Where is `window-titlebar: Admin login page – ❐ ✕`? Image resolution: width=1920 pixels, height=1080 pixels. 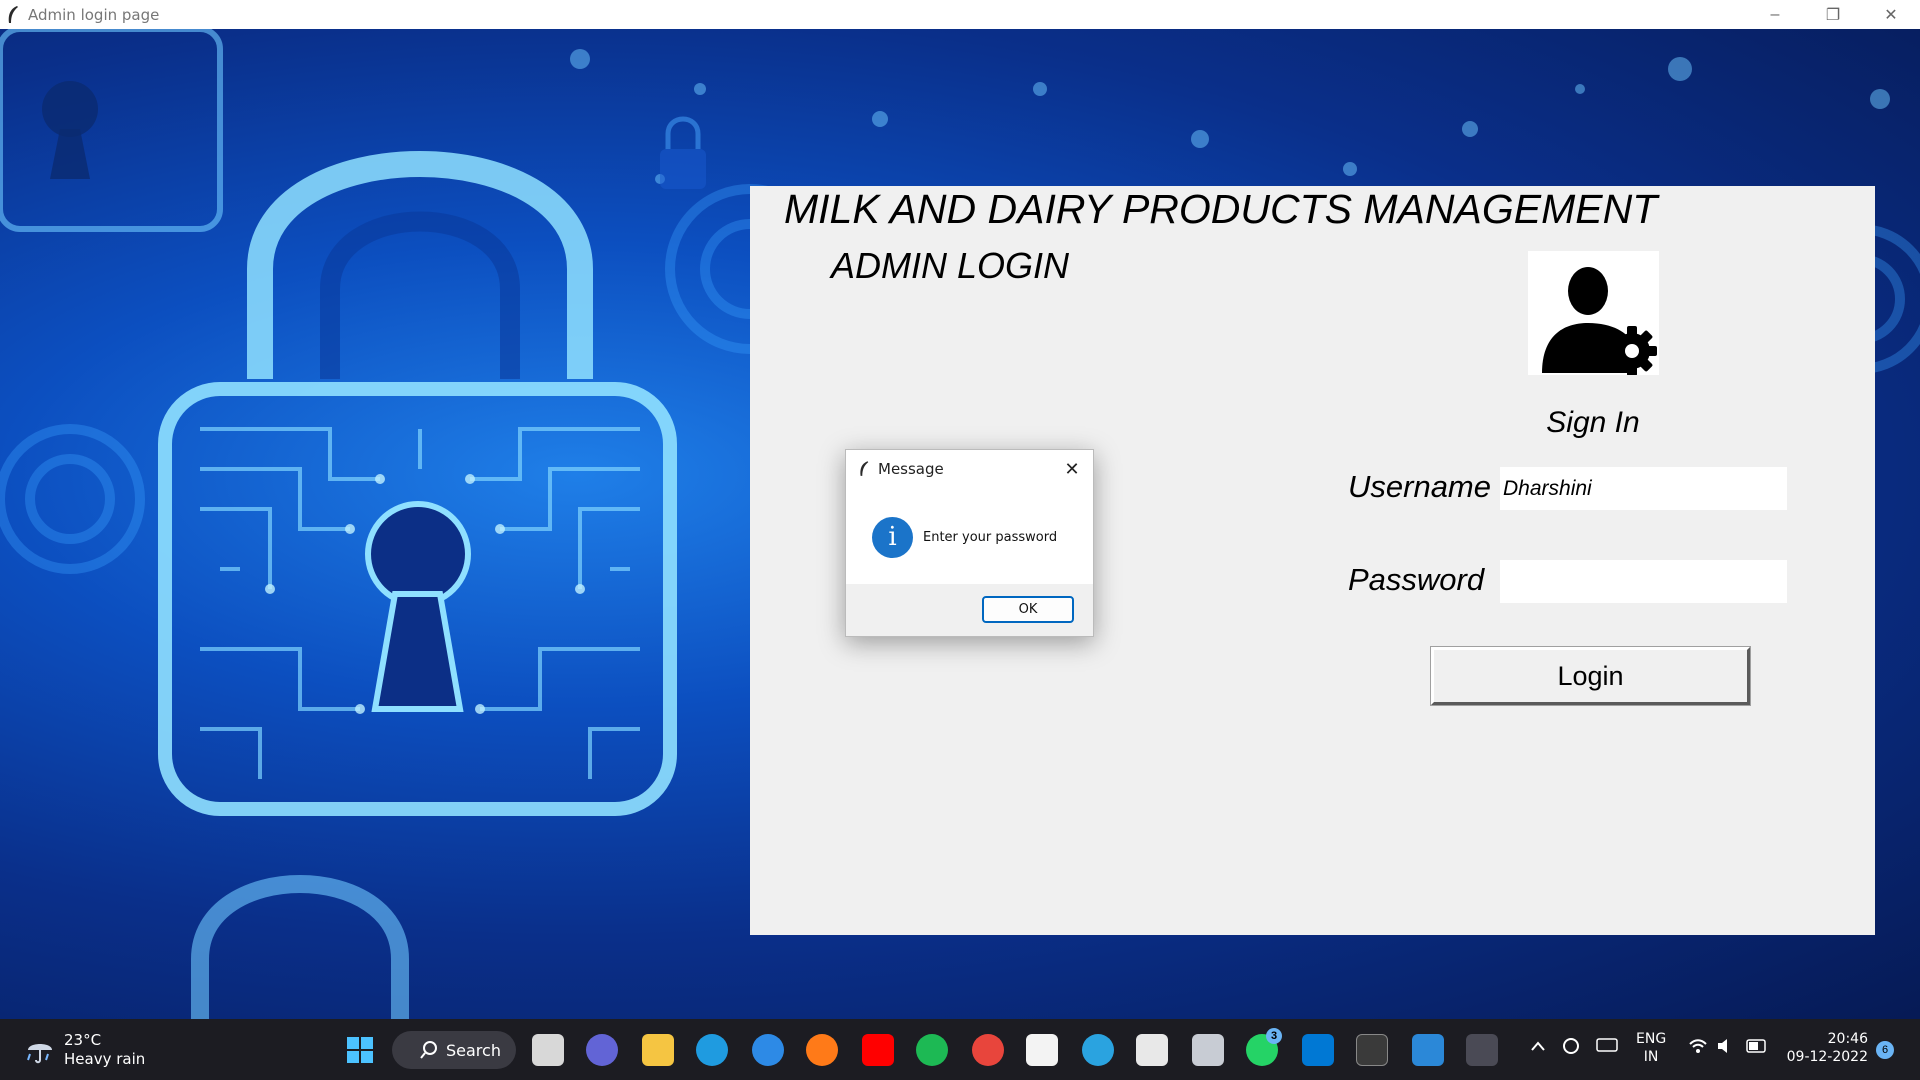 window-titlebar: Admin login page – ❐ ✕ is located at coordinates (960, 14).